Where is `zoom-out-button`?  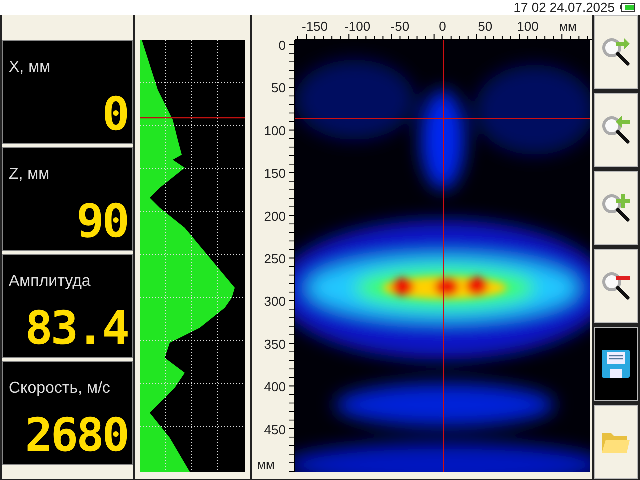
zoom-out-button is located at coordinates (616, 286).